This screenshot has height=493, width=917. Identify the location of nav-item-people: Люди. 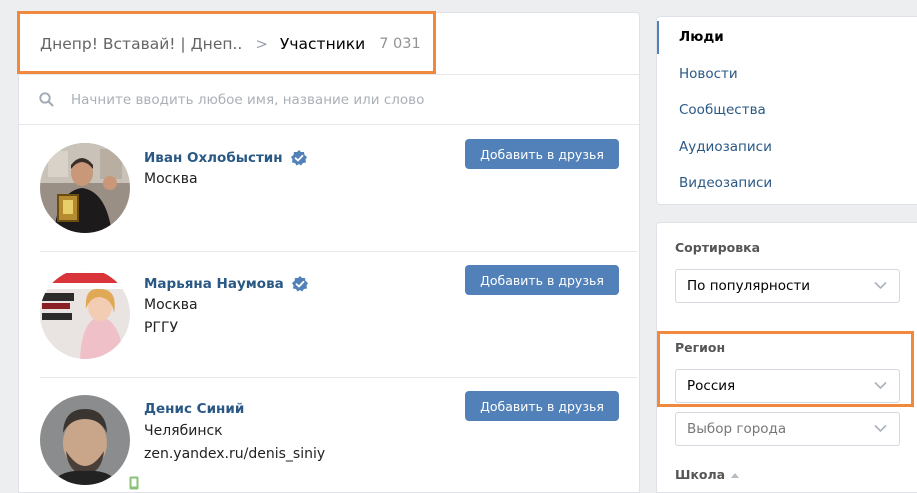
(787, 37).